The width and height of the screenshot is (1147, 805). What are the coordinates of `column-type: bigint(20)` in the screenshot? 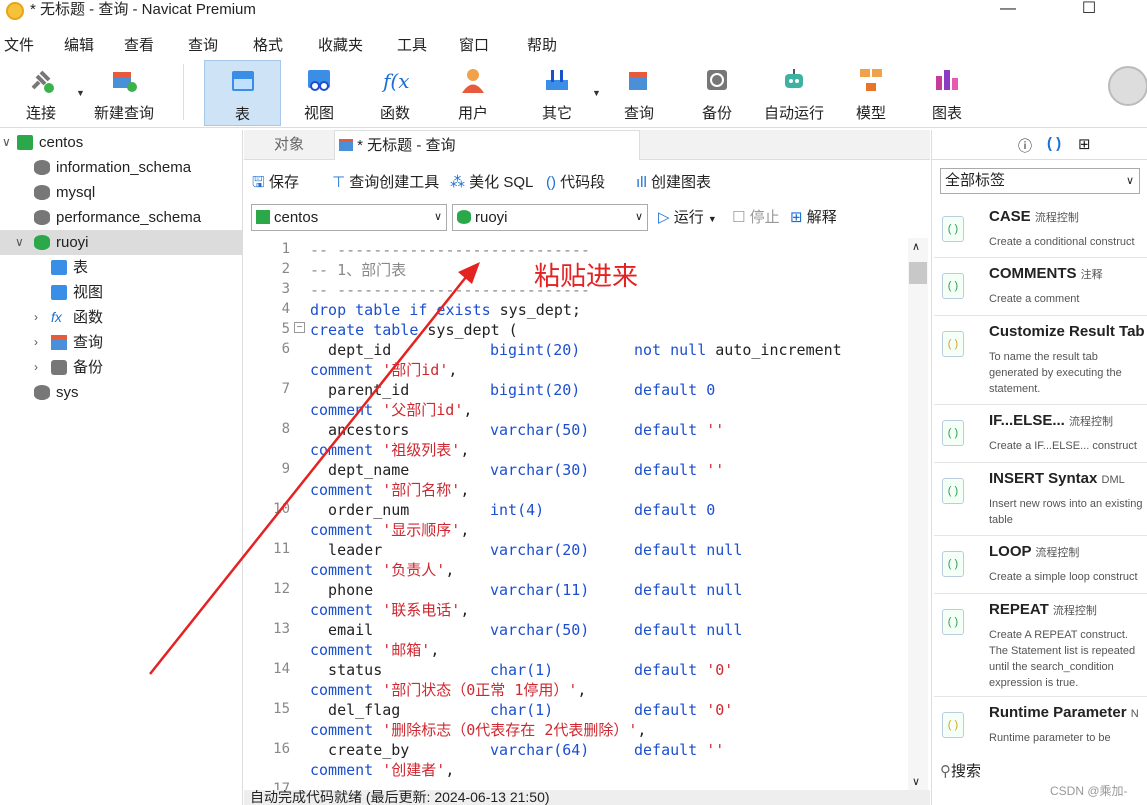 It's located at (535, 390).